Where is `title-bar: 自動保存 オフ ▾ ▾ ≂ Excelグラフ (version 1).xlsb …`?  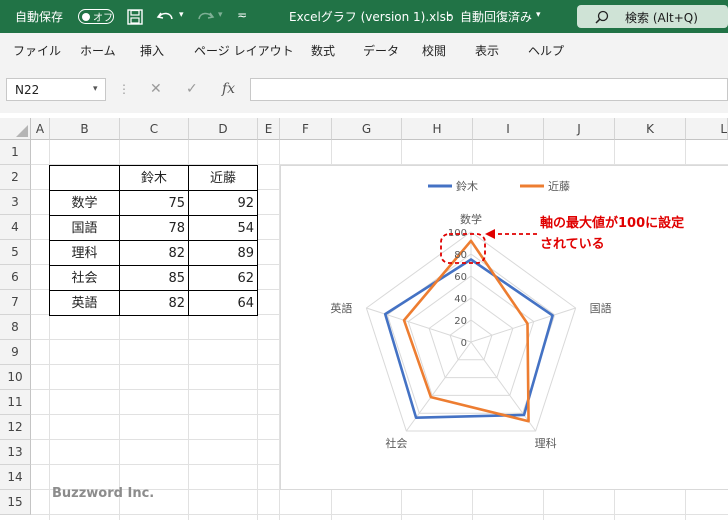
title-bar: 自動保存 オフ ▾ ▾ ≂ Excelグラフ (version 1).xlsb … is located at coordinates (364, 16).